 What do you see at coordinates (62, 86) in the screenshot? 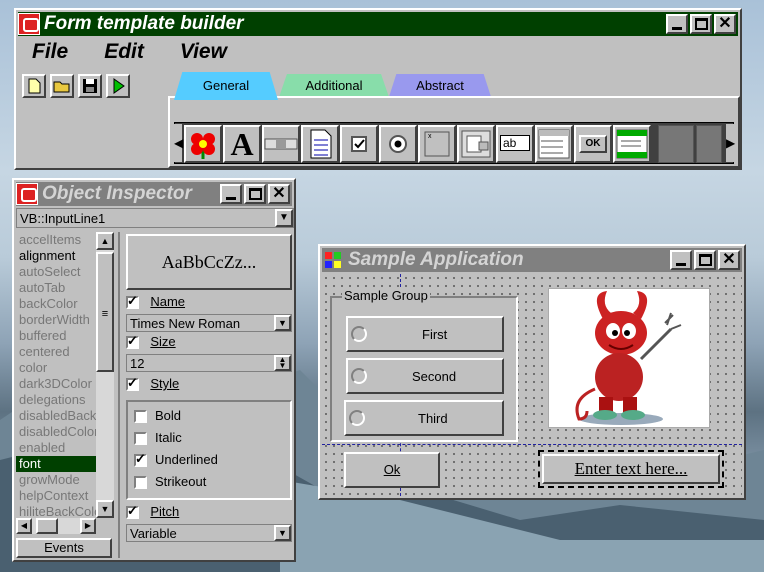
I see `open-button` at bounding box center [62, 86].